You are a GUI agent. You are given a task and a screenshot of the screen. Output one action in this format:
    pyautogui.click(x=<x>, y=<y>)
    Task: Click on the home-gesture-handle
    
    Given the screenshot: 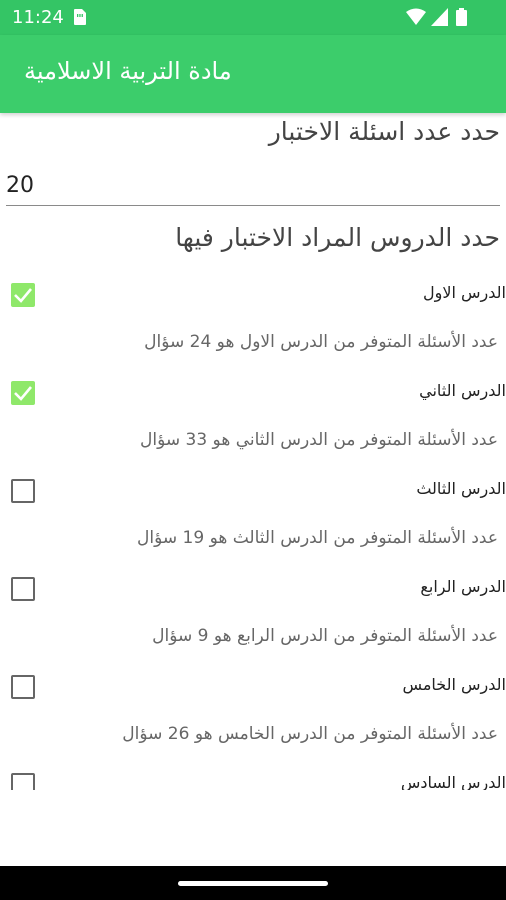 What is the action you would take?
    pyautogui.click(x=253, y=883)
    